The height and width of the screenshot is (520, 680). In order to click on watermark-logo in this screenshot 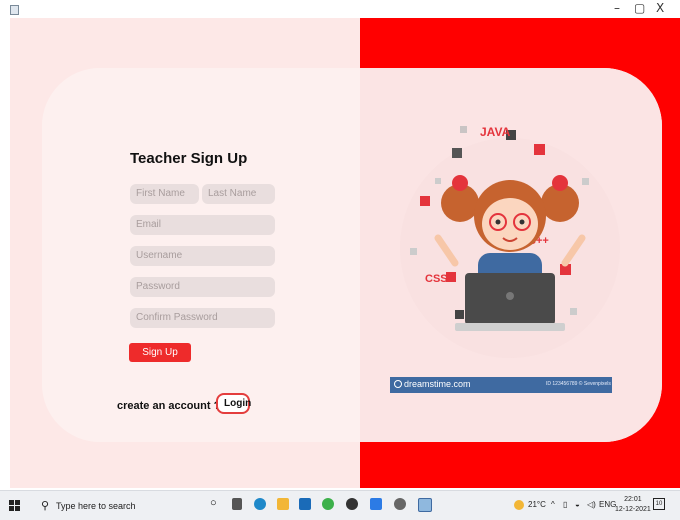, I will do `click(398, 384)`.